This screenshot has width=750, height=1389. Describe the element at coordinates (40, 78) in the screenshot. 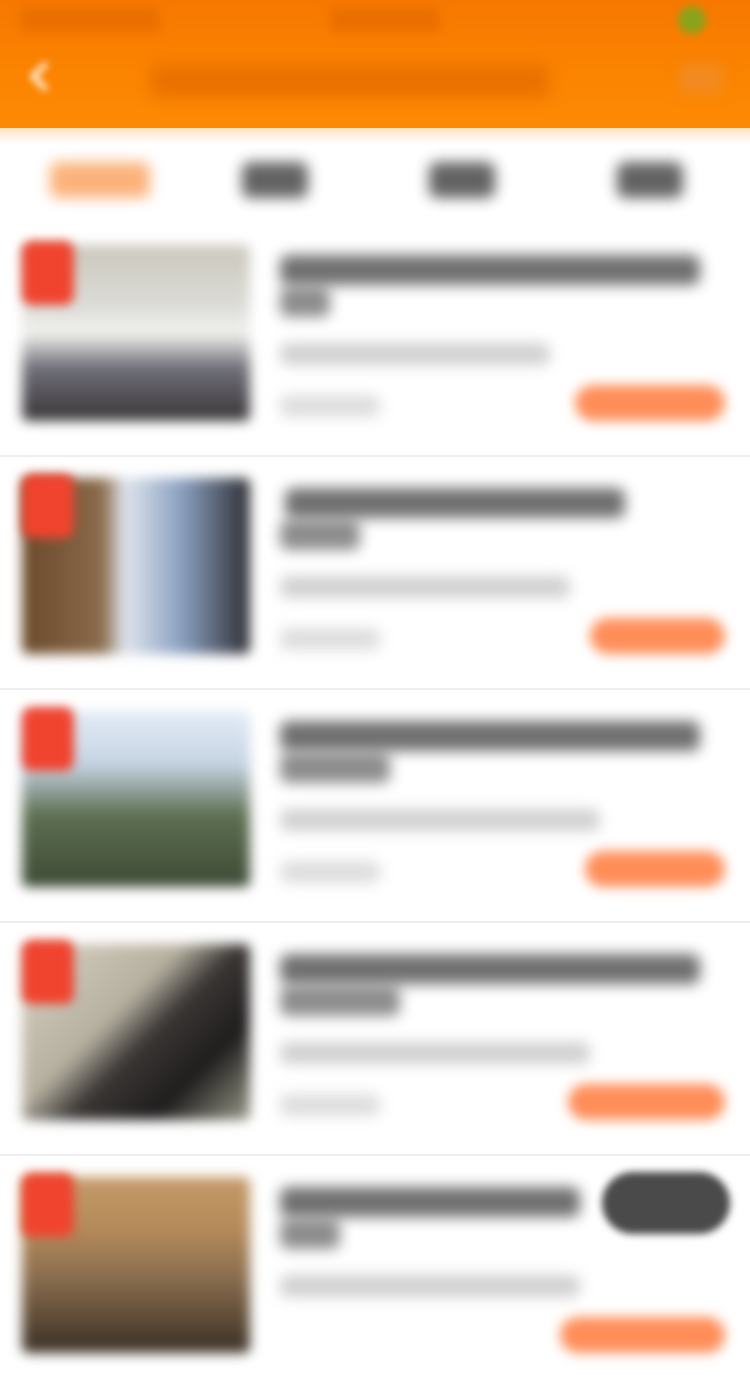

I see `chevron-left-icon` at that location.